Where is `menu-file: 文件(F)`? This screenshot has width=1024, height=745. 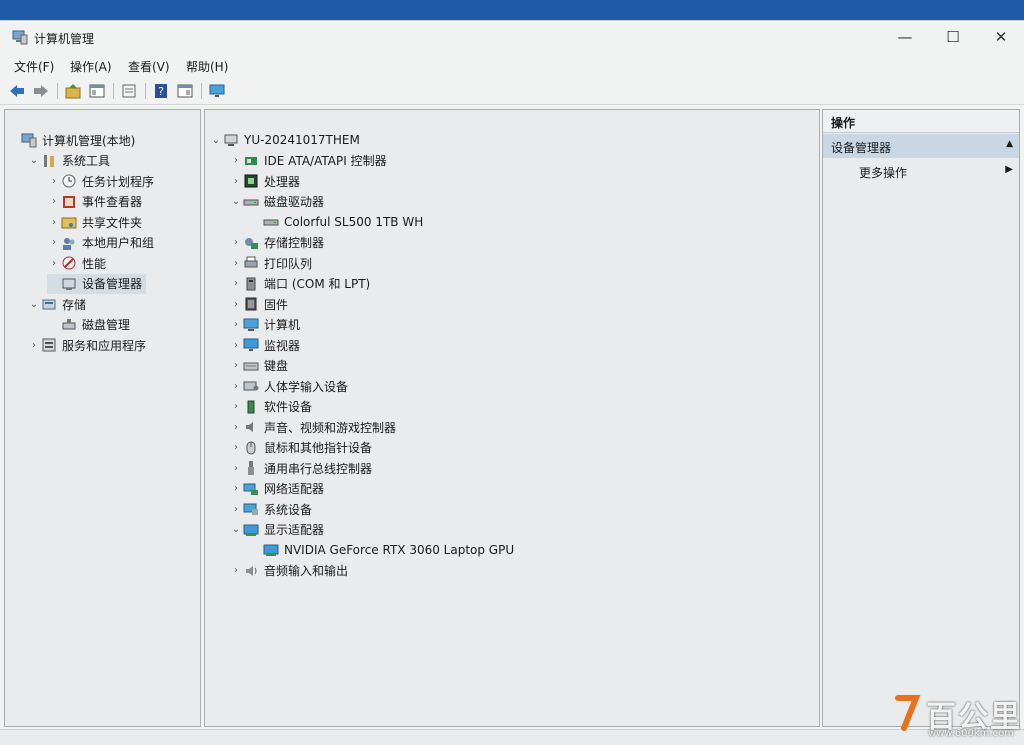
menu-file: 文件(F) is located at coordinates (34, 66).